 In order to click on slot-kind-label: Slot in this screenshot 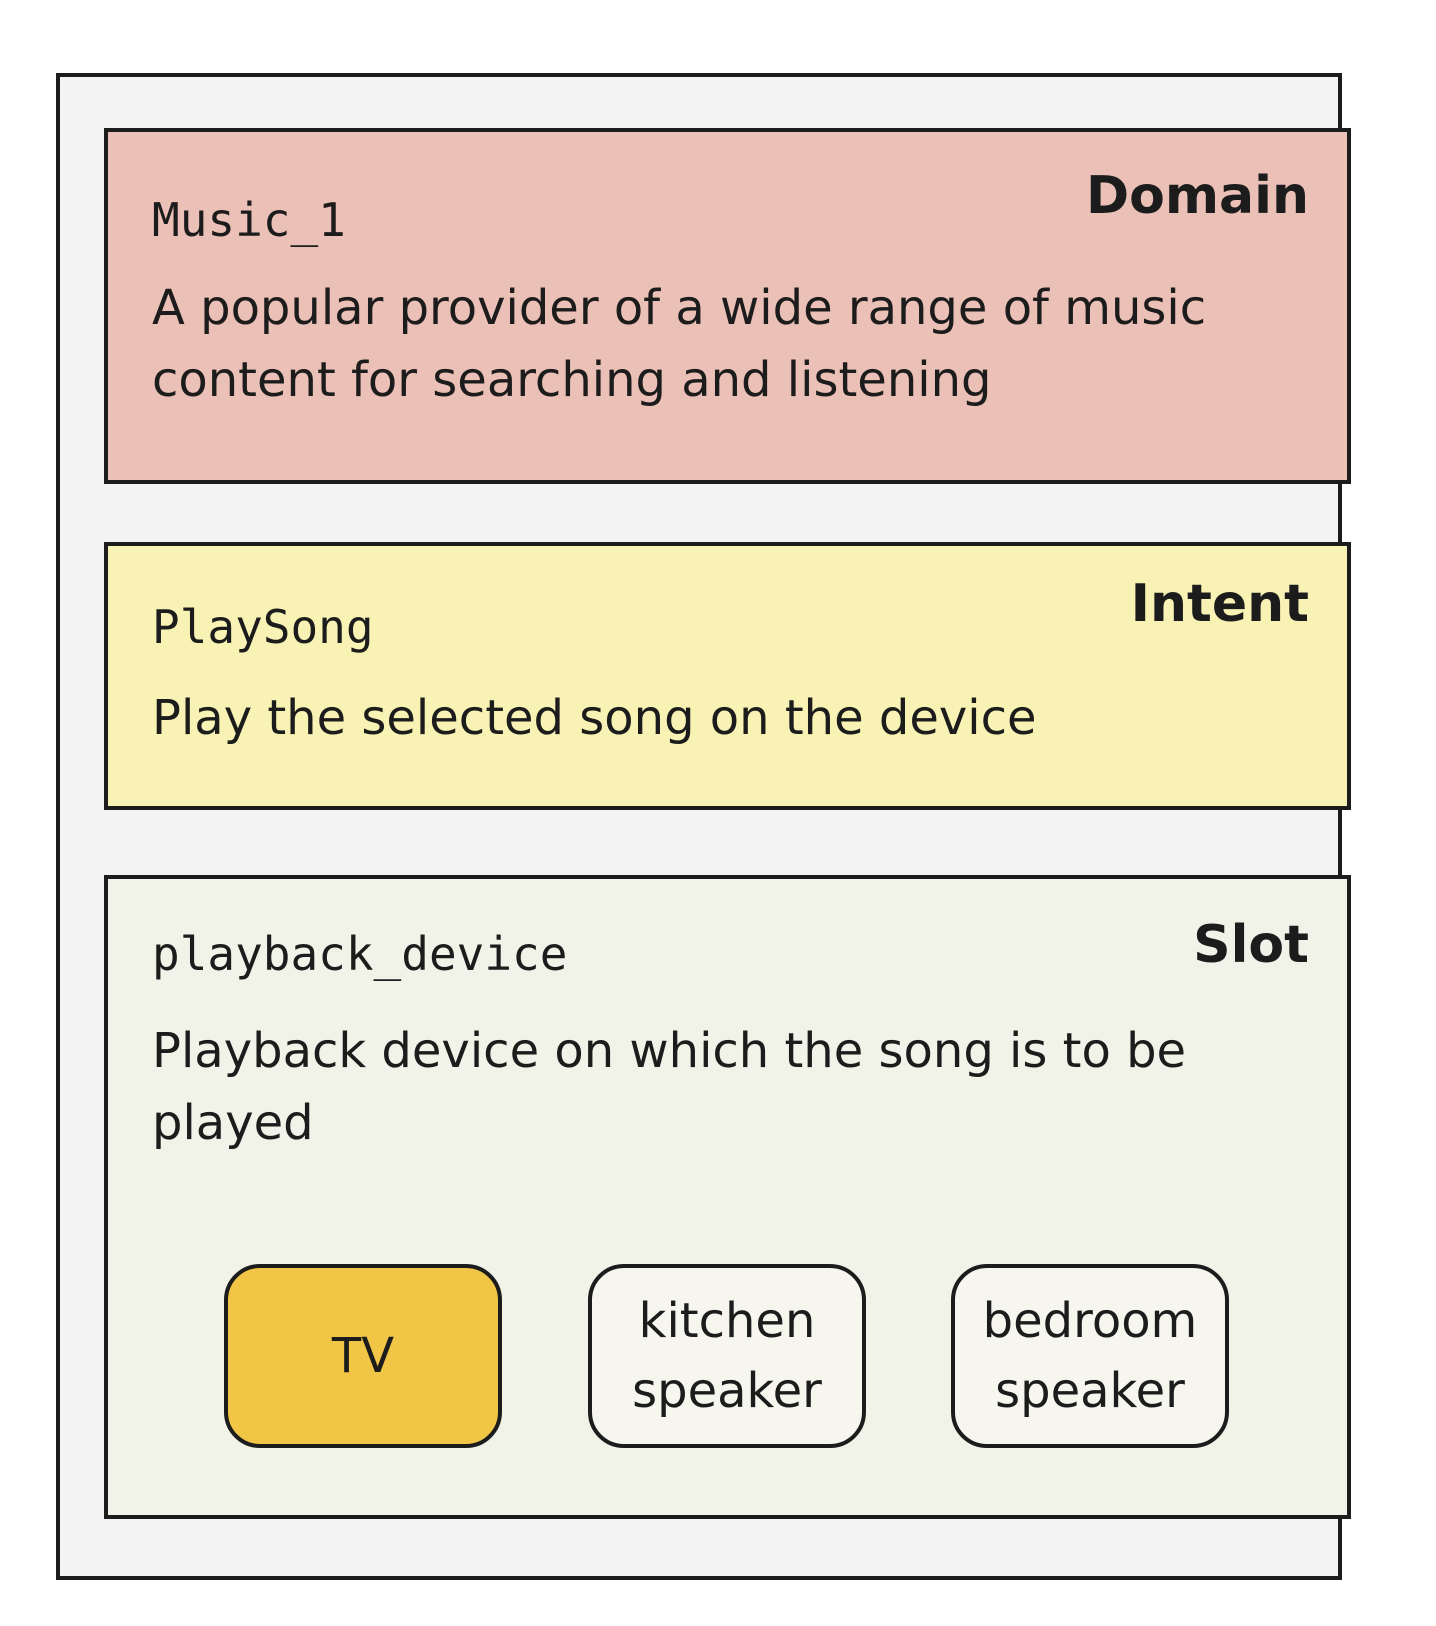, I will do `click(1251, 945)`.